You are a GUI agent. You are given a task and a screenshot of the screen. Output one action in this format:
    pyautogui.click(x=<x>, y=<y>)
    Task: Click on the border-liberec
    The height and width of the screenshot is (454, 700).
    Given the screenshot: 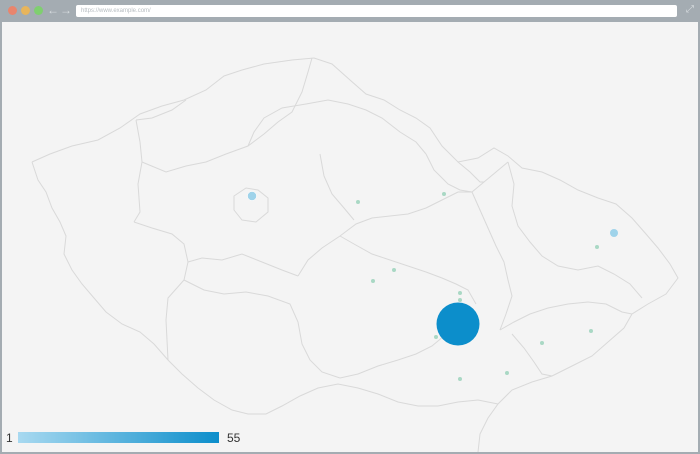 What is the action you would take?
    pyautogui.click(x=337, y=127)
    